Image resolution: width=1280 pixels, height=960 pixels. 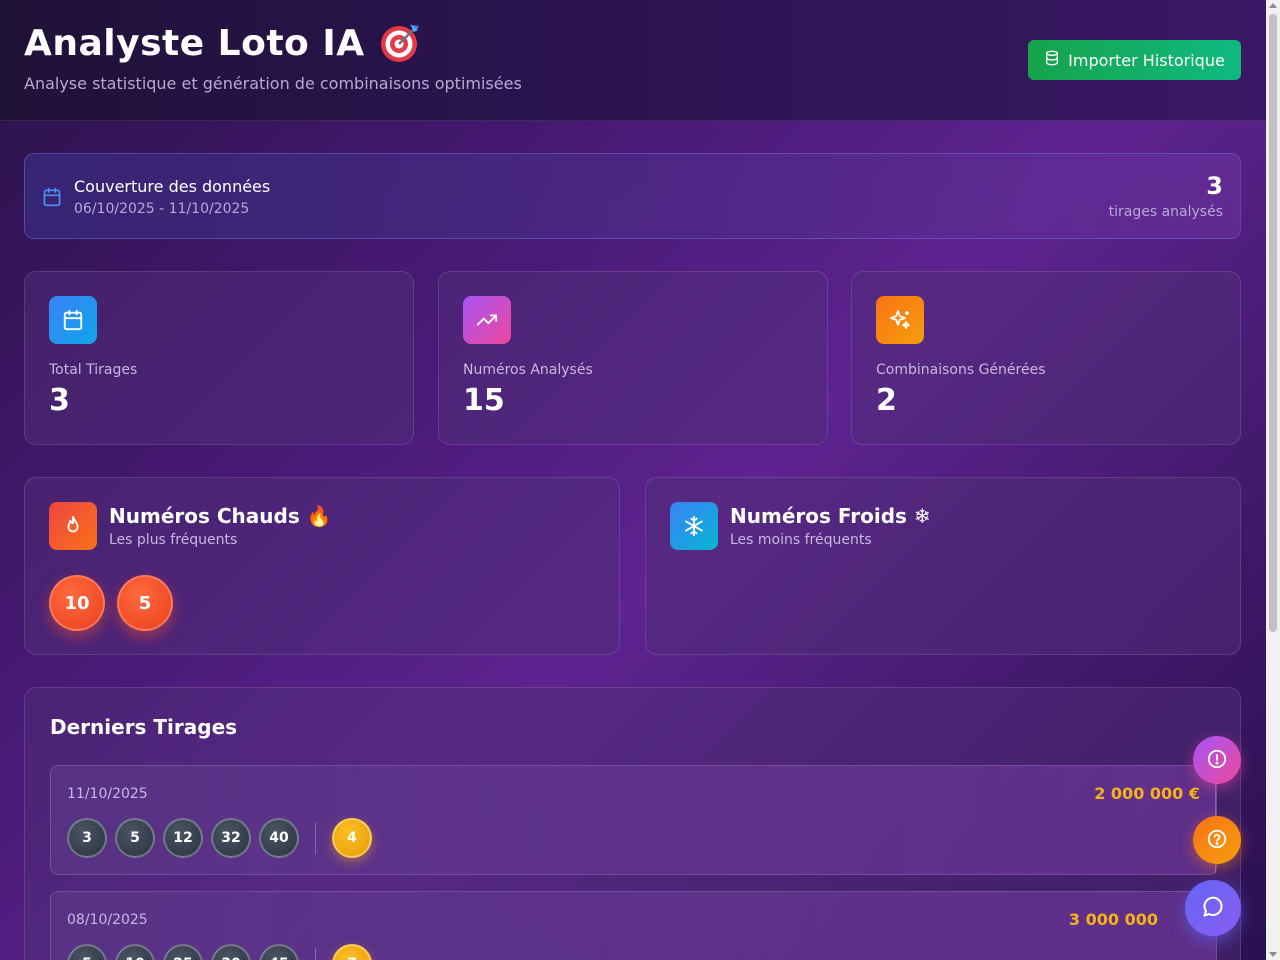 I want to click on sparkles-icon, so click(x=900, y=320).